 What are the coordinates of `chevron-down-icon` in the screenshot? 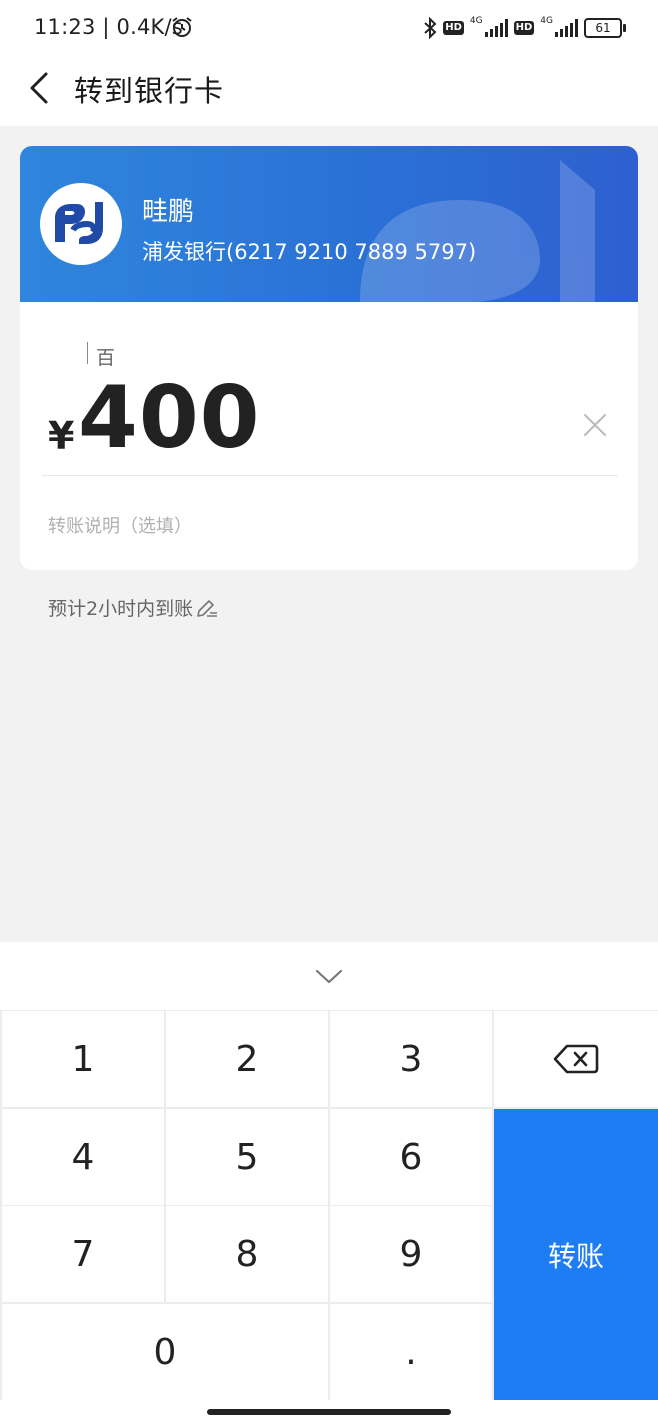 It's located at (329, 976).